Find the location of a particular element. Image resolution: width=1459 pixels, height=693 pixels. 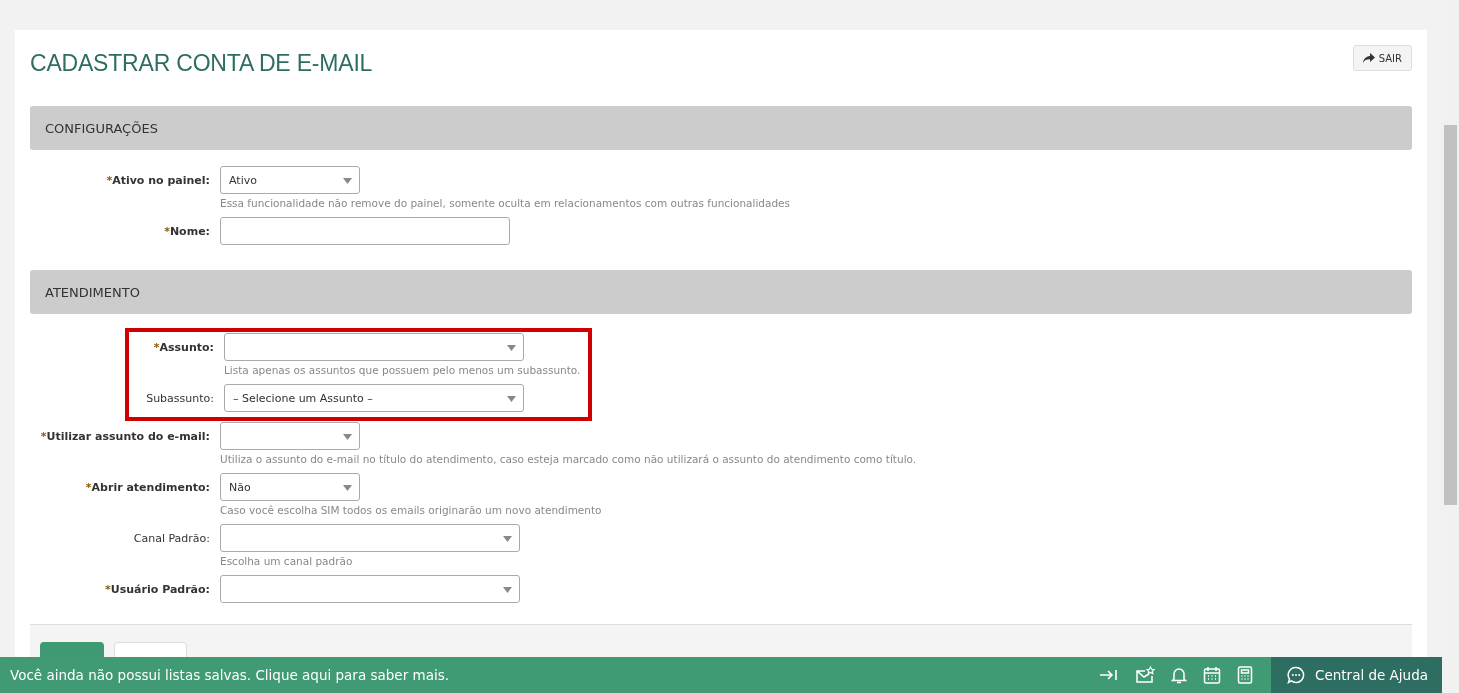

field-hint: Escolha um canal padrão is located at coordinates (287, 561).